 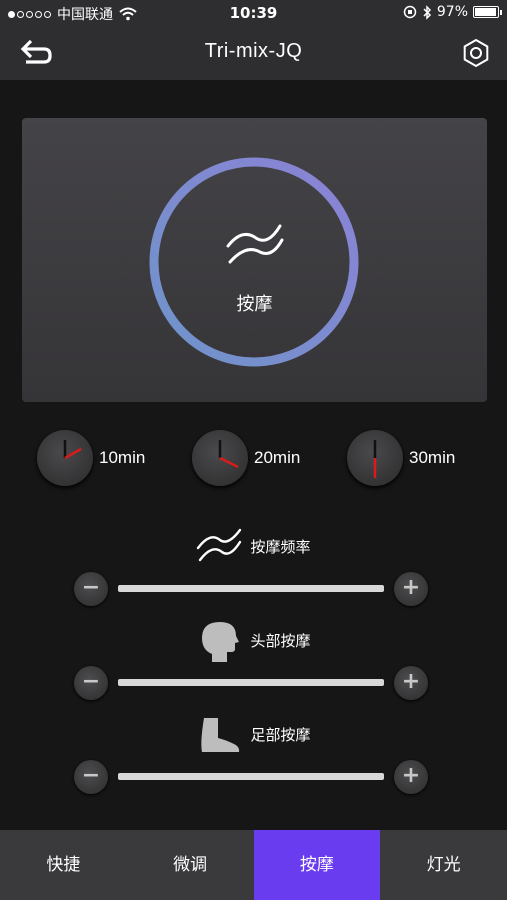 I want to click on orientation-lock-icon, so click(x=410, y=12).